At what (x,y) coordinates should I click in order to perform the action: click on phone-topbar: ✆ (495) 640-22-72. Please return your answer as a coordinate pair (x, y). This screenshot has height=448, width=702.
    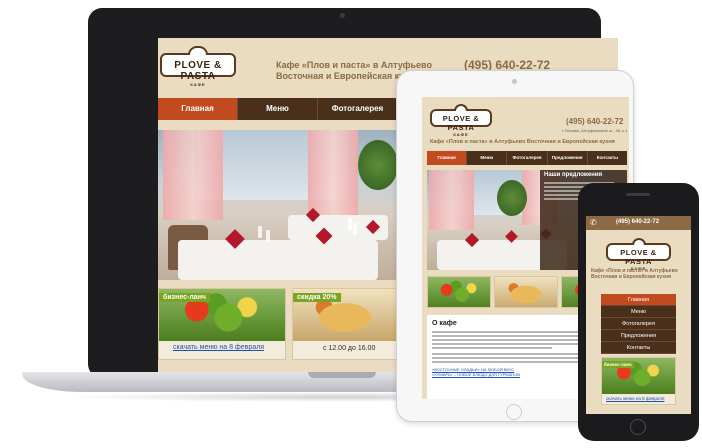
    Looking at the image, I should click on (638, 223).